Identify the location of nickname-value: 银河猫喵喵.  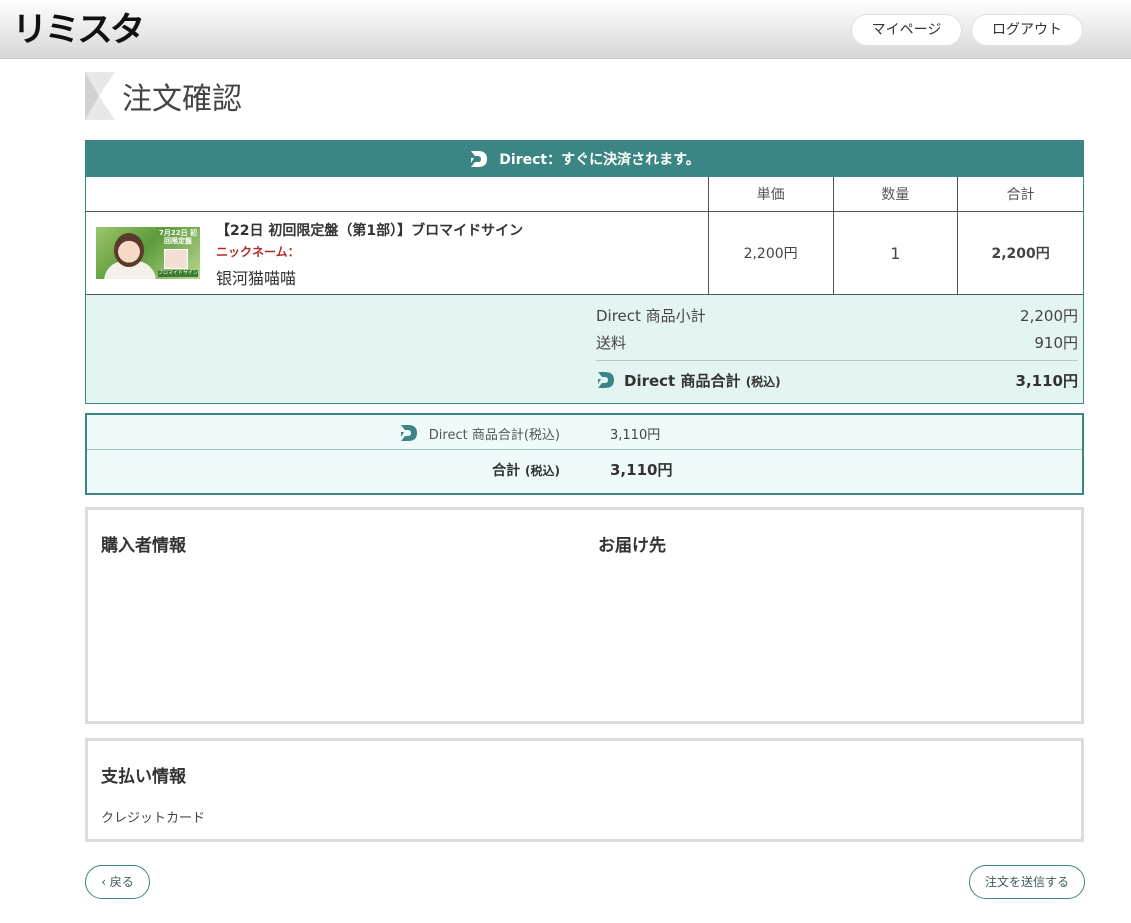
(256, 278).